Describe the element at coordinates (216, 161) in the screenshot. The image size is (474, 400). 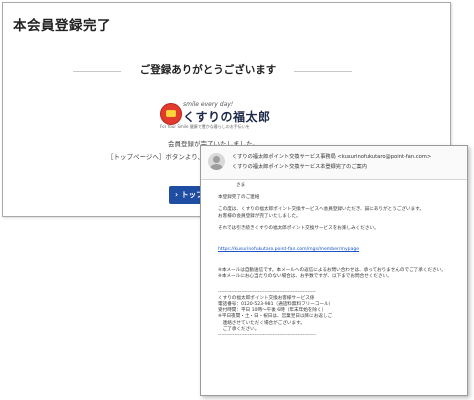
I see `sender-avatar-icon` at that location.